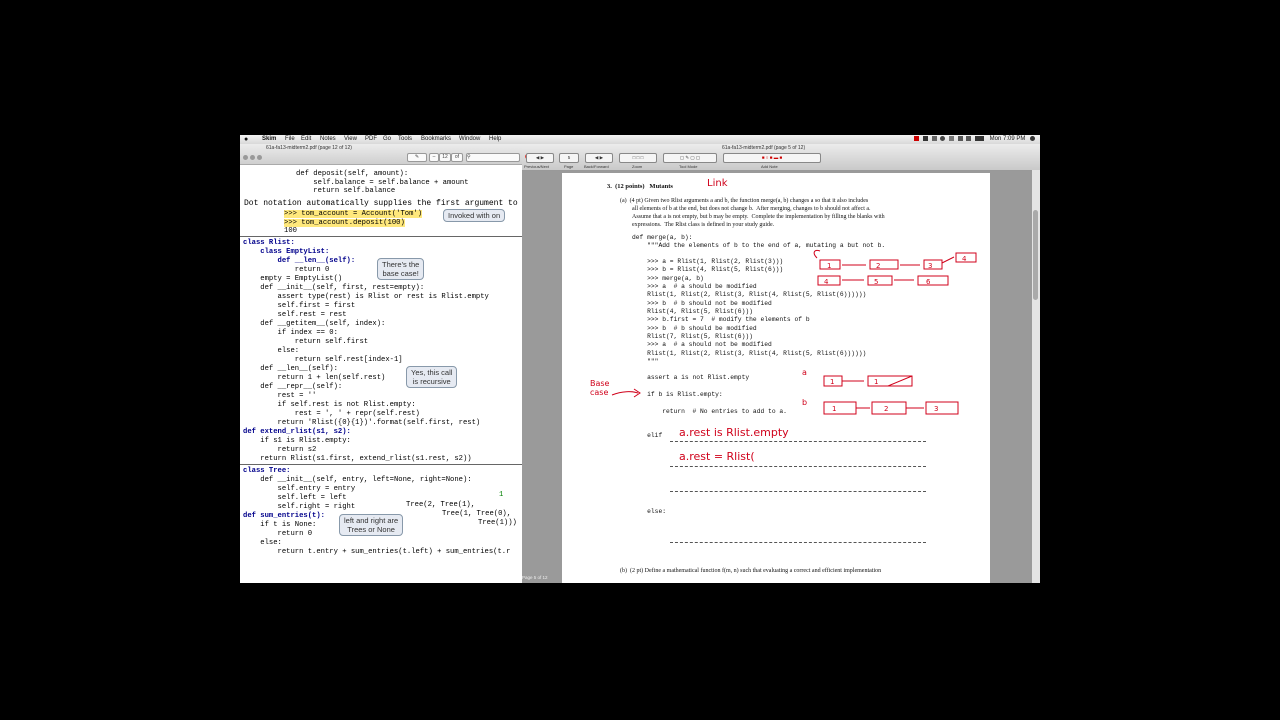 This screenshot has width=1280, height=720. What do you see at coordinates (353, 214) in the screenshot?
I see `code-line: >>> tom_account = Account('Tom')` at bounding box center [353, 214].